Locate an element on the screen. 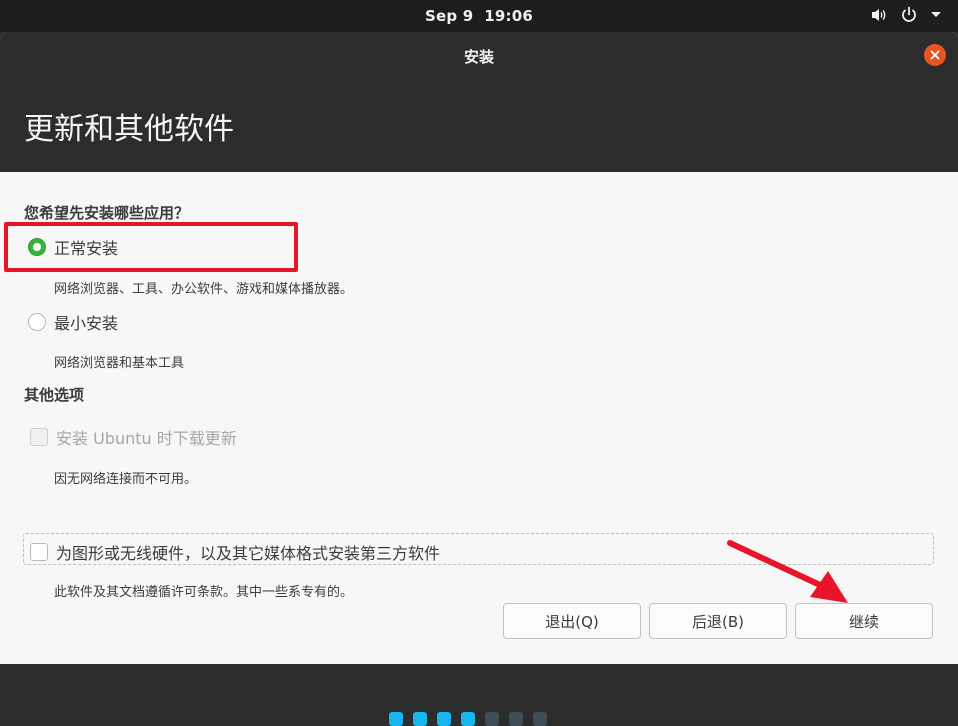 This screenshot has width=958, height=726. download-updates-label: 安装 Ubuntu 时下载更新 is located at coordinates (146, 438).